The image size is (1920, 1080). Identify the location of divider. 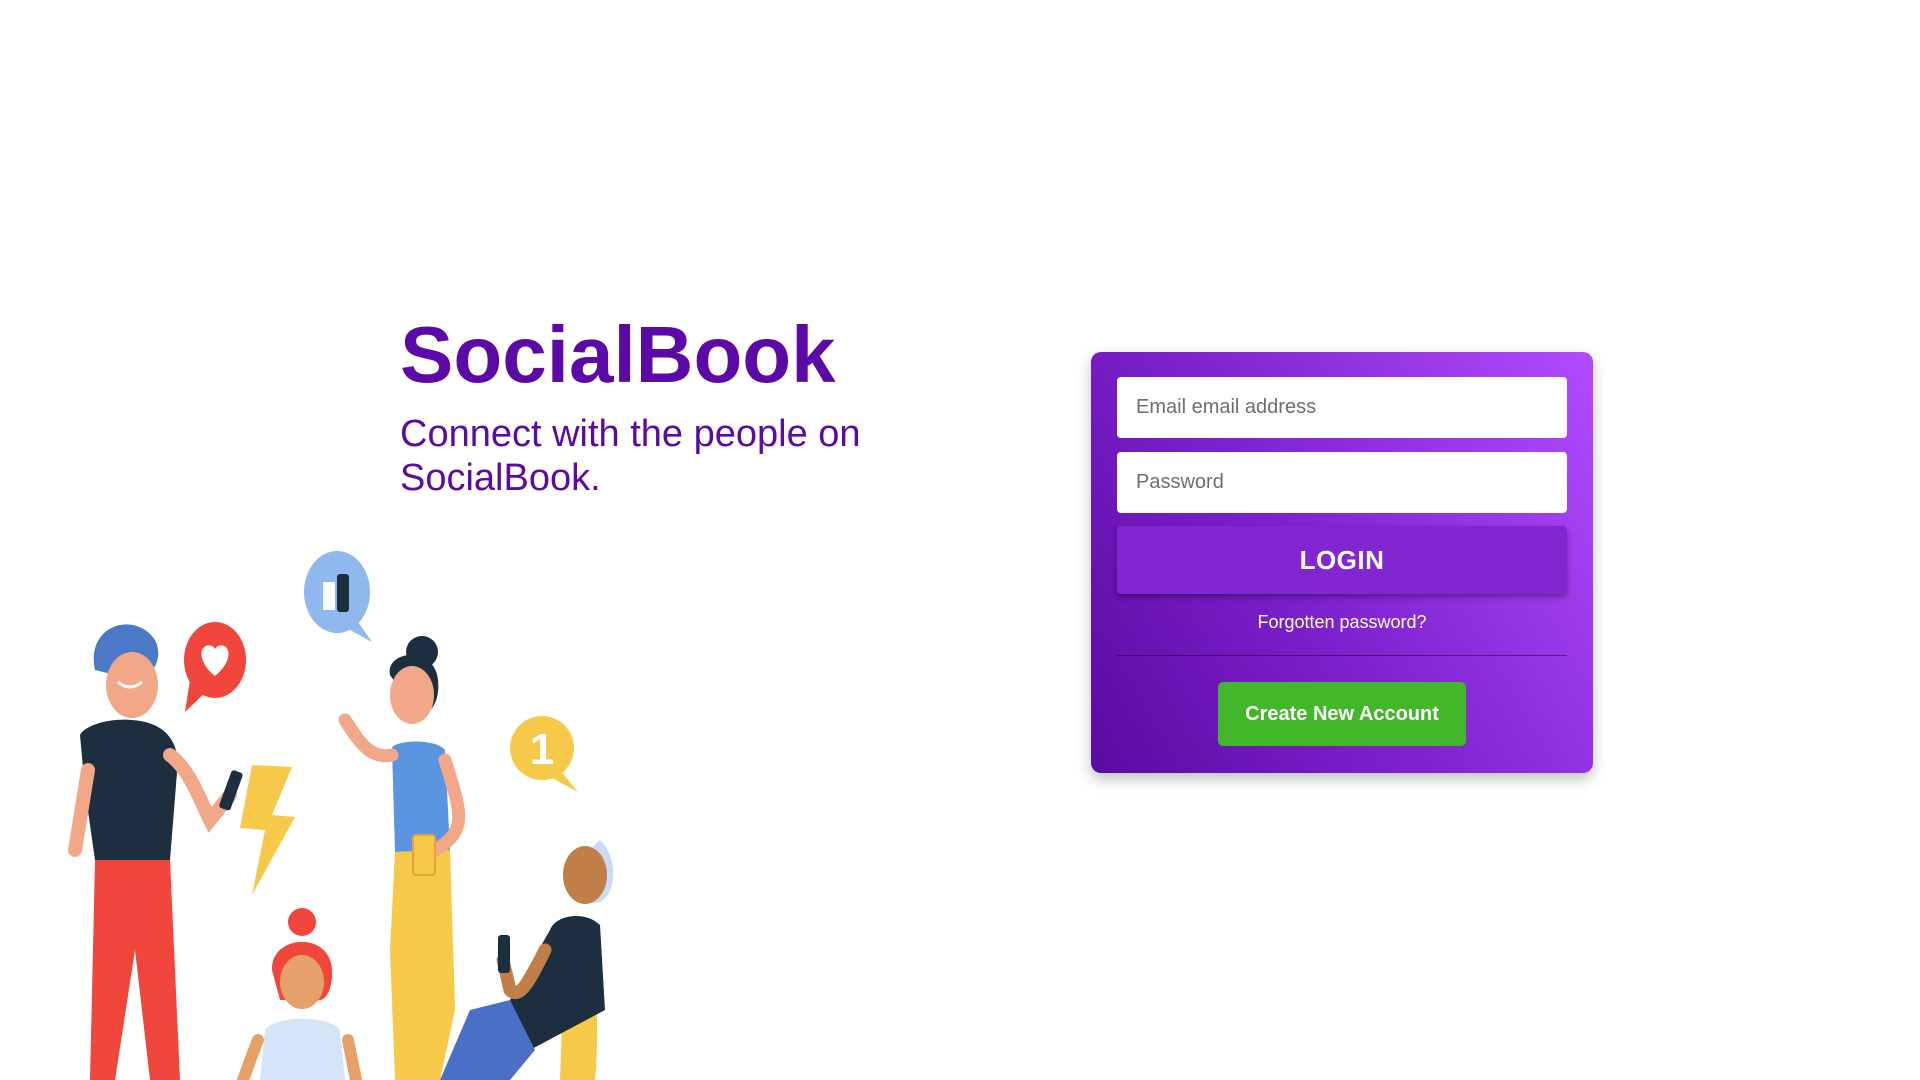
(1342, 655).